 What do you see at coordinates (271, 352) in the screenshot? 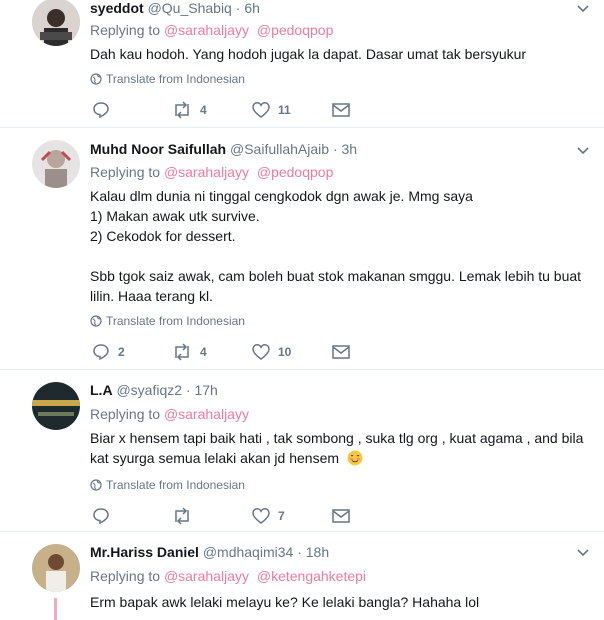
I see `like-button: 10` at bounding box center [271, 352].